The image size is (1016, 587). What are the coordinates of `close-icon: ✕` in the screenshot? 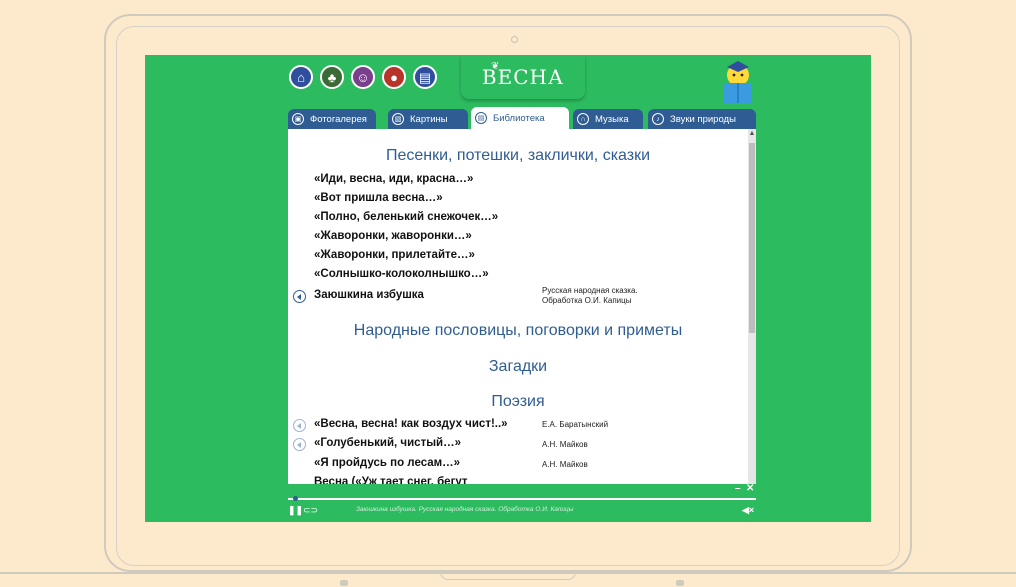 It's located at (750, 488).